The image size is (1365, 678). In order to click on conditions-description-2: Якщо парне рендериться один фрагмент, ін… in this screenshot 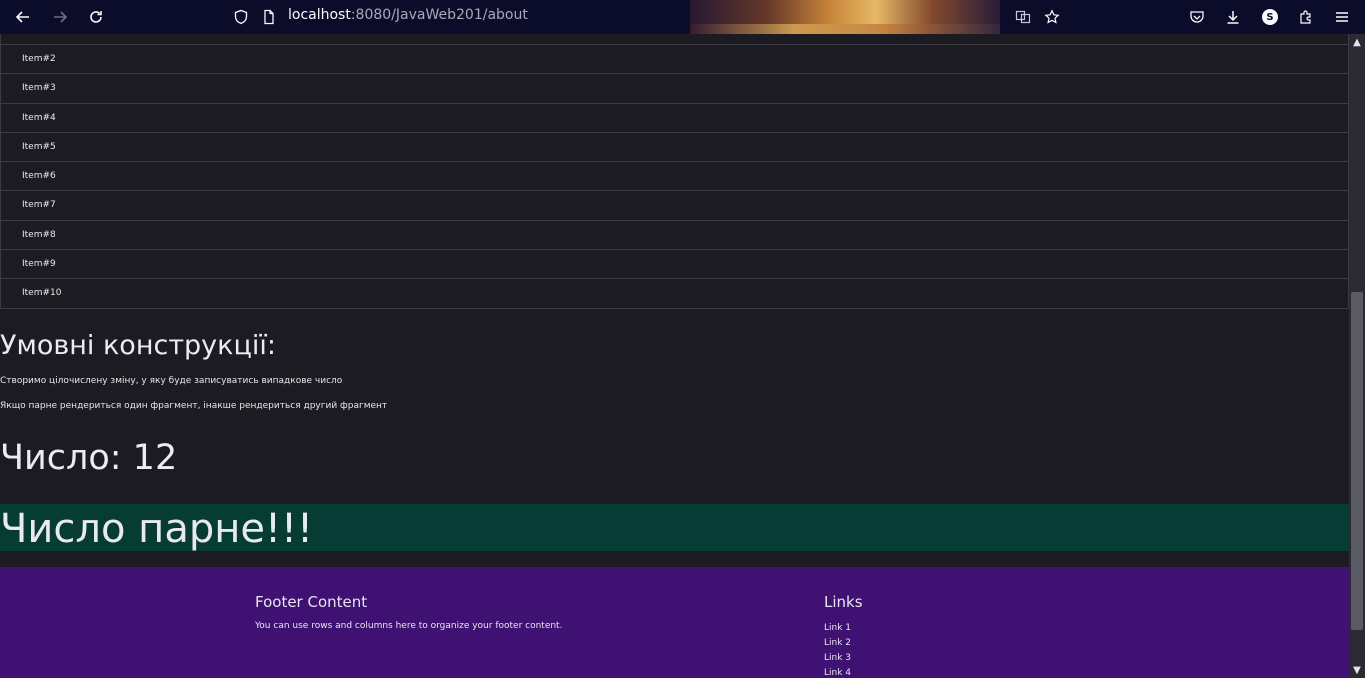, I will do `click(194, 406)`.